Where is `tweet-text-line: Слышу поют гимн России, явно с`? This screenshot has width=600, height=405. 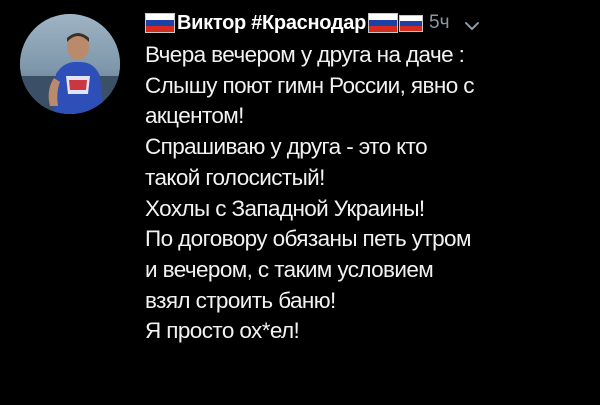
tweet-text-line: Слышу поют гимн России, явно с is located at coordinates (310, 85).